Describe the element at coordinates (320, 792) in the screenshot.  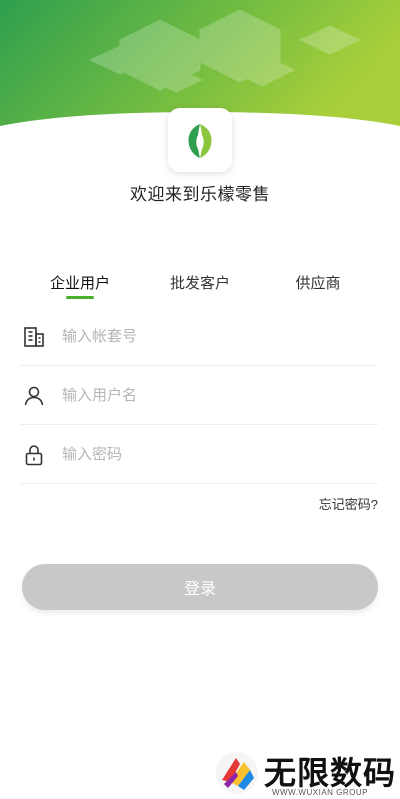
I see `watermark-subtitle: WWW.WUXIAN GROUP` at that location.